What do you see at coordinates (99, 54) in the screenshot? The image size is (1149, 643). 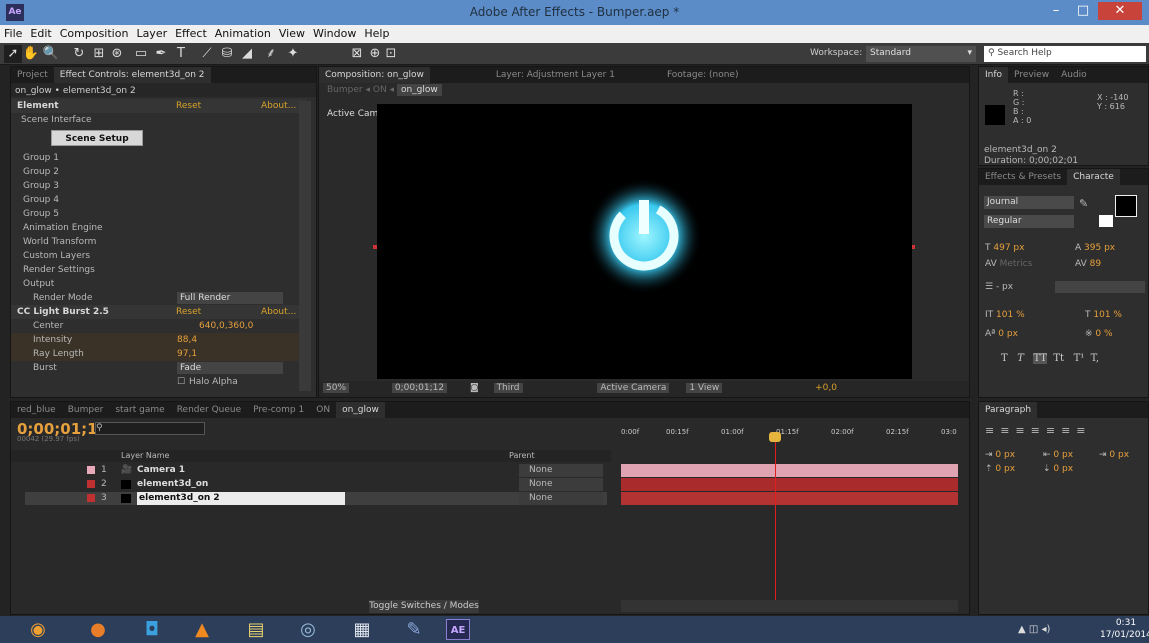 I see `camera-orbit-tool-icon: ⊞` at bounding box center [99, 54].